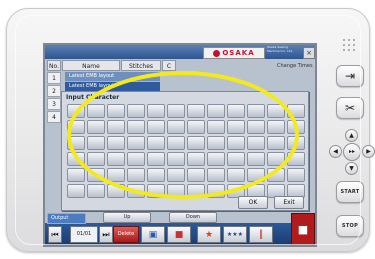  What do you see at coordinates (335, 151) in the screenshot?
I see `dpad-left-button: ◀` at bounding box center [335, 151].